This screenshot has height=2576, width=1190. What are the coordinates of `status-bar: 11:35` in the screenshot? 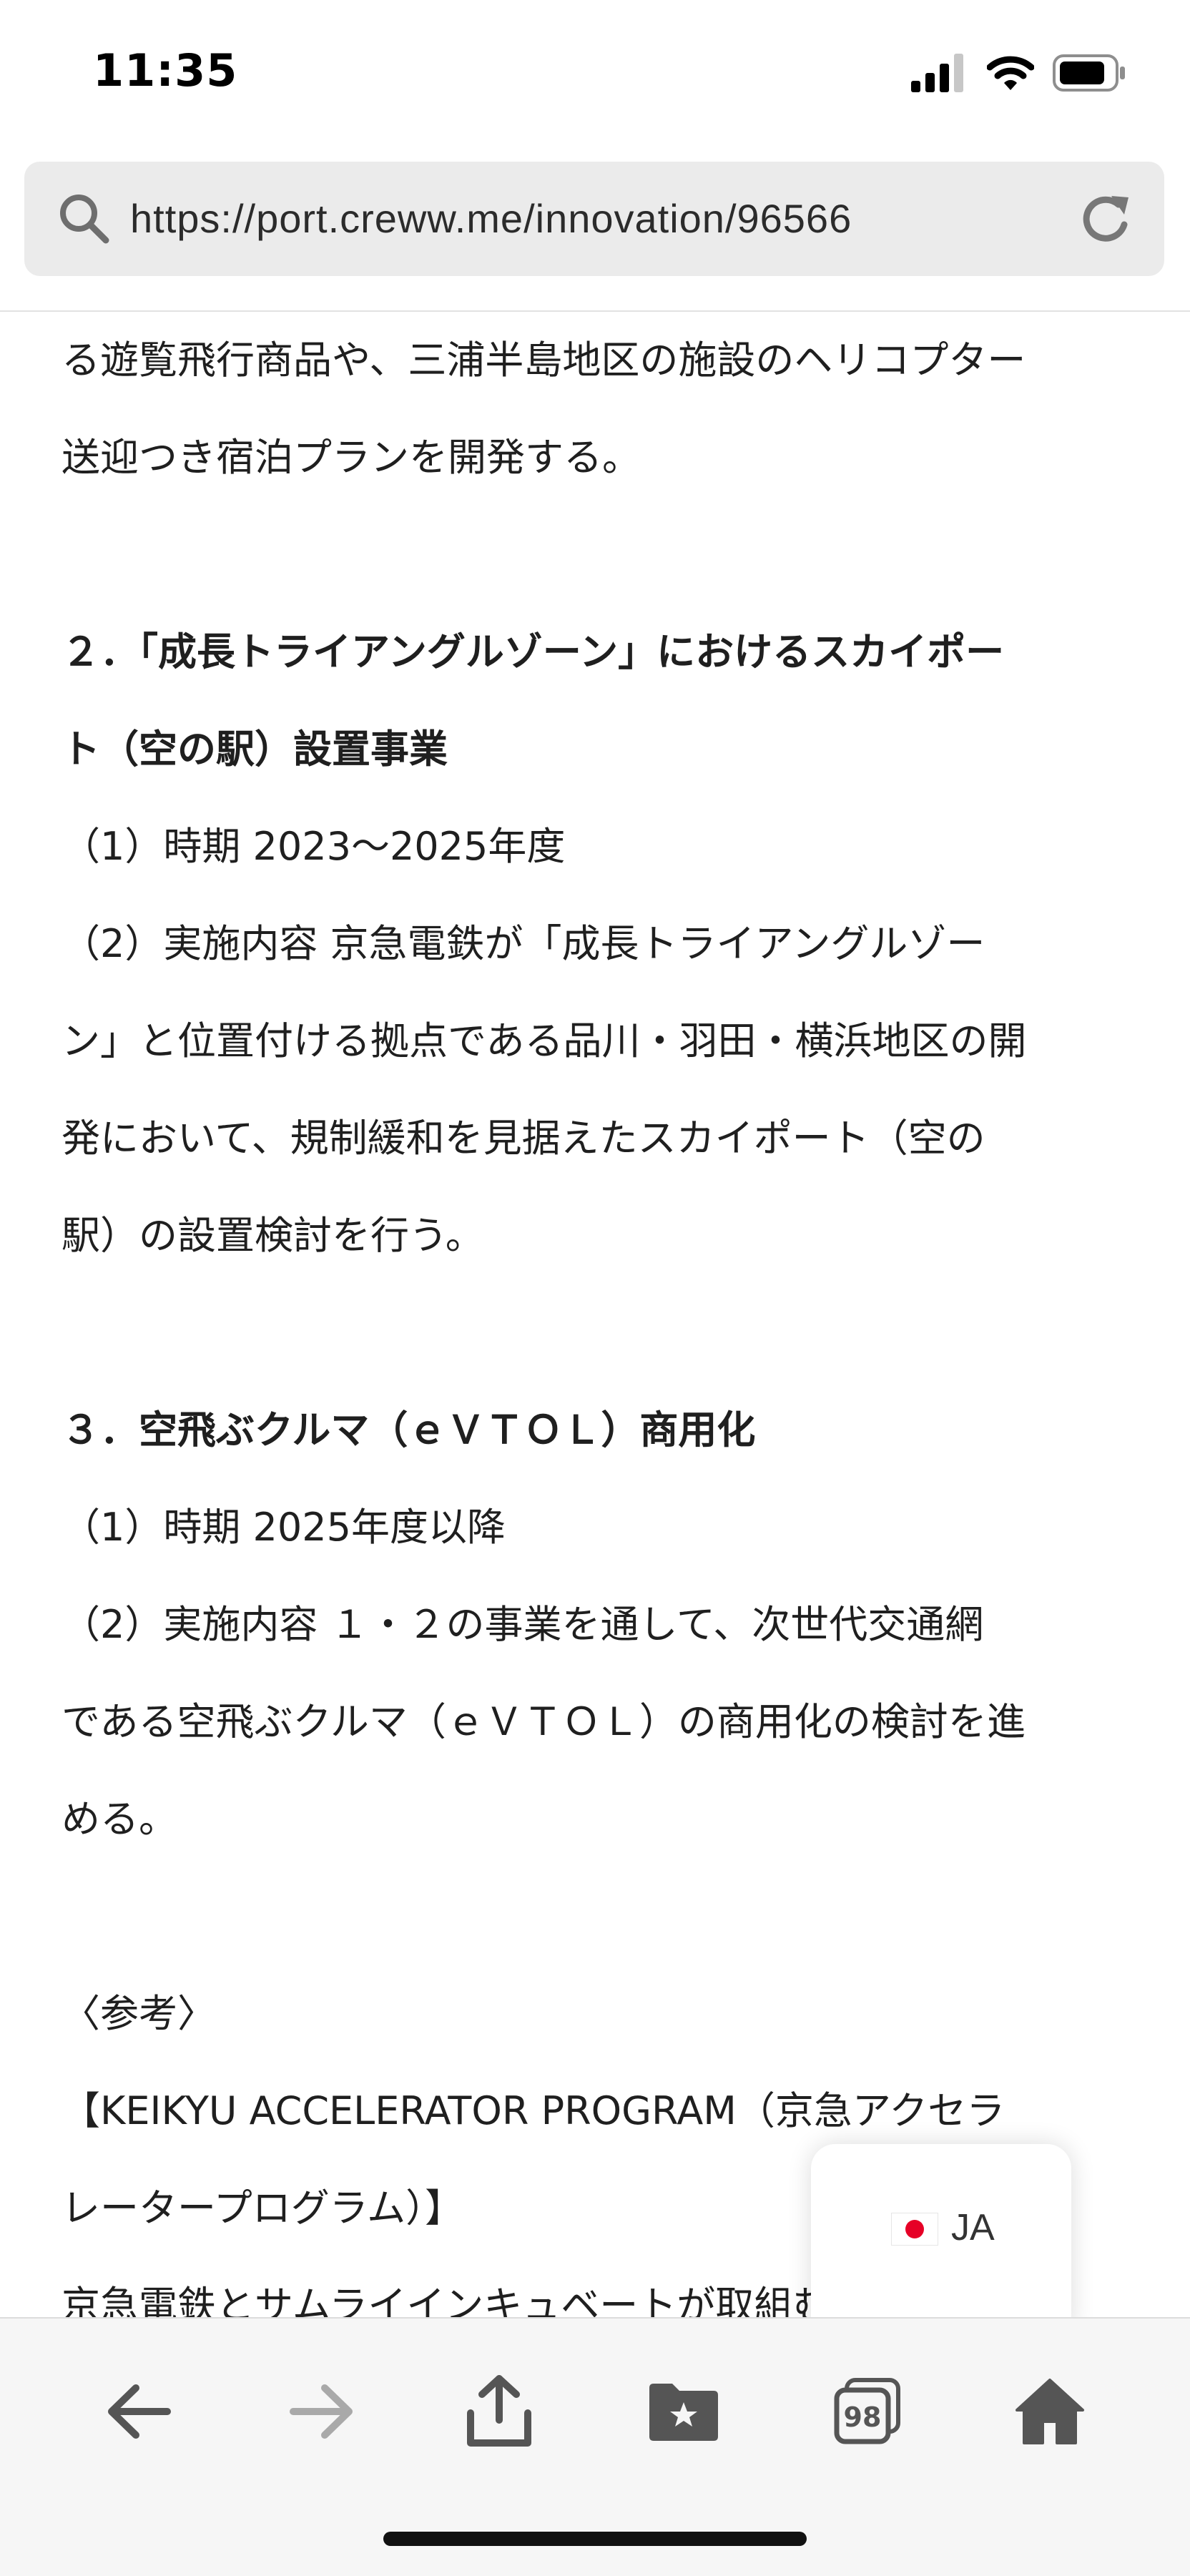 It's located at (595, 75).